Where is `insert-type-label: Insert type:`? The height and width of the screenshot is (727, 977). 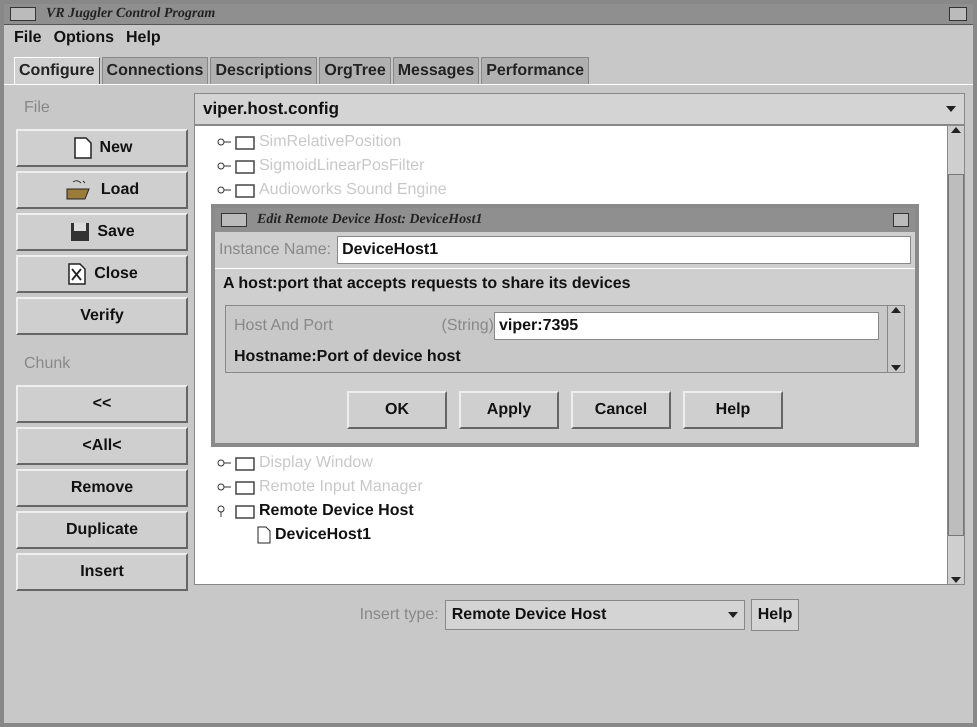 insert-type-label: Insert type: is located at coordinates (399, 615).